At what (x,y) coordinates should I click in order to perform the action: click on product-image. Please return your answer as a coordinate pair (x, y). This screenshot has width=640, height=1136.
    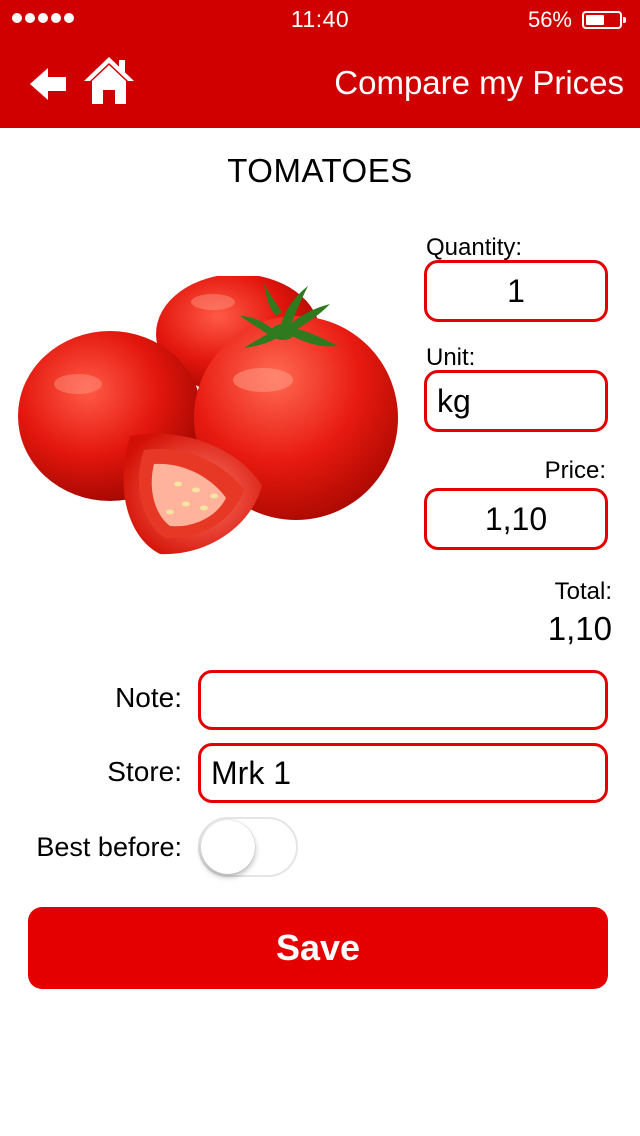
    Looking at the image, I should click on (208, 415).